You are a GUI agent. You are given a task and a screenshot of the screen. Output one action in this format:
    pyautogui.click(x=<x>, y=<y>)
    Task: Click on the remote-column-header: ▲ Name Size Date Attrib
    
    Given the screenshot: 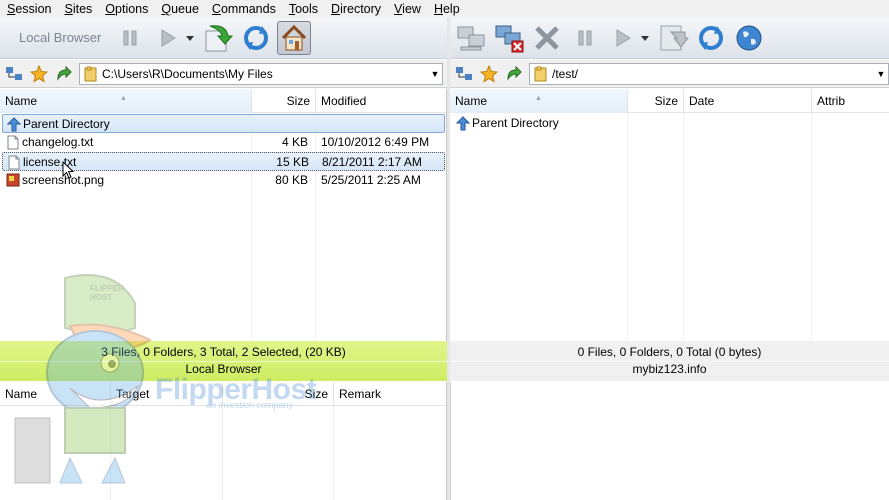 What is the action you would take?
    pyautogui.click(x=669, y=101)
    